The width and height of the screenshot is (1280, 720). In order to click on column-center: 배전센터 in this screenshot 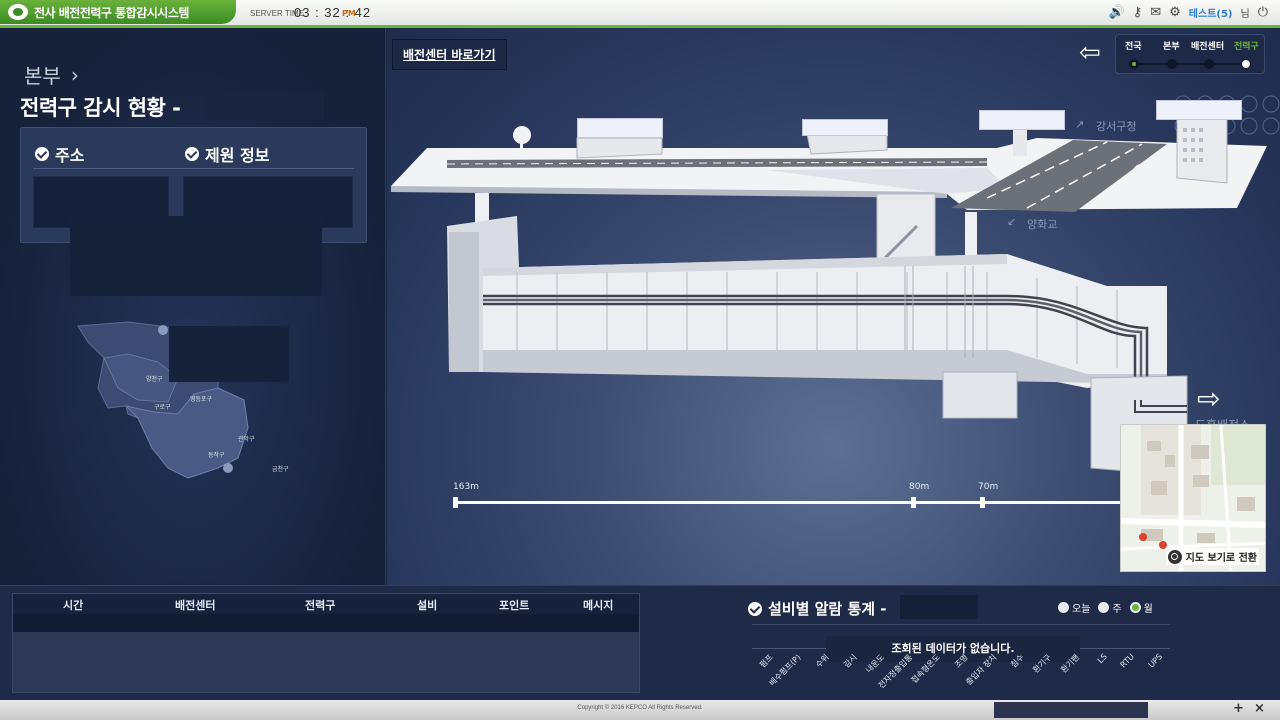, I will do `click(195, 605)`.